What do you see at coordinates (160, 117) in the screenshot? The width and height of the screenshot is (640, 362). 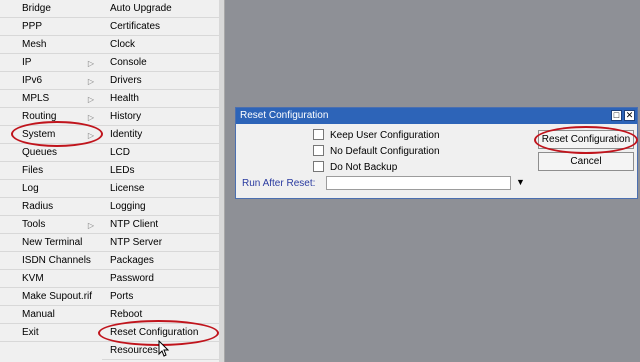 I see `submenu-item-history: History` at bounding box center [160, 117].